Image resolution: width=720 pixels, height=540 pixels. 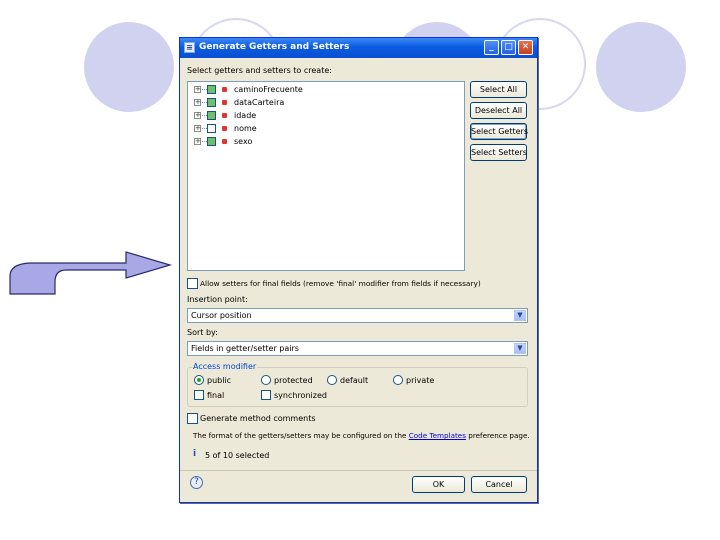 What do you see at coordinates (91, 273) in the screenshot?
I see `curved-arrow` at bounding box center [91, 273].